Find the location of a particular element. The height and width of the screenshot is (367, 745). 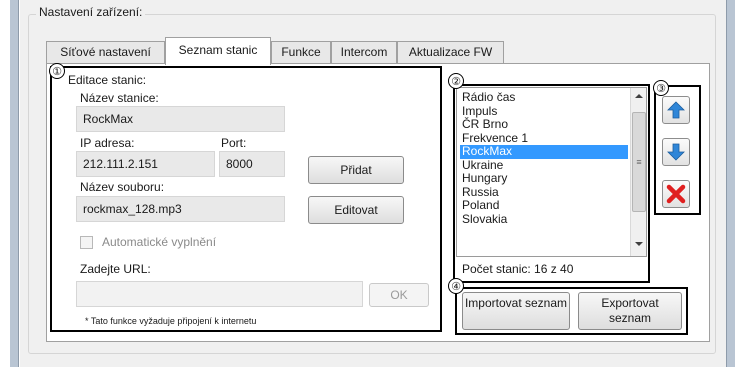

tab-functions: Funkce is located at coordinates (301, 52).